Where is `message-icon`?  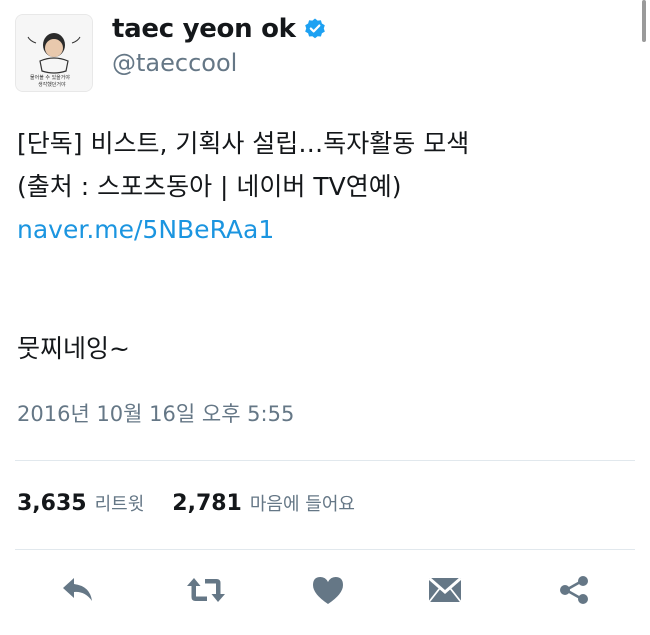
message-icon is located at coordinates (445, 590).